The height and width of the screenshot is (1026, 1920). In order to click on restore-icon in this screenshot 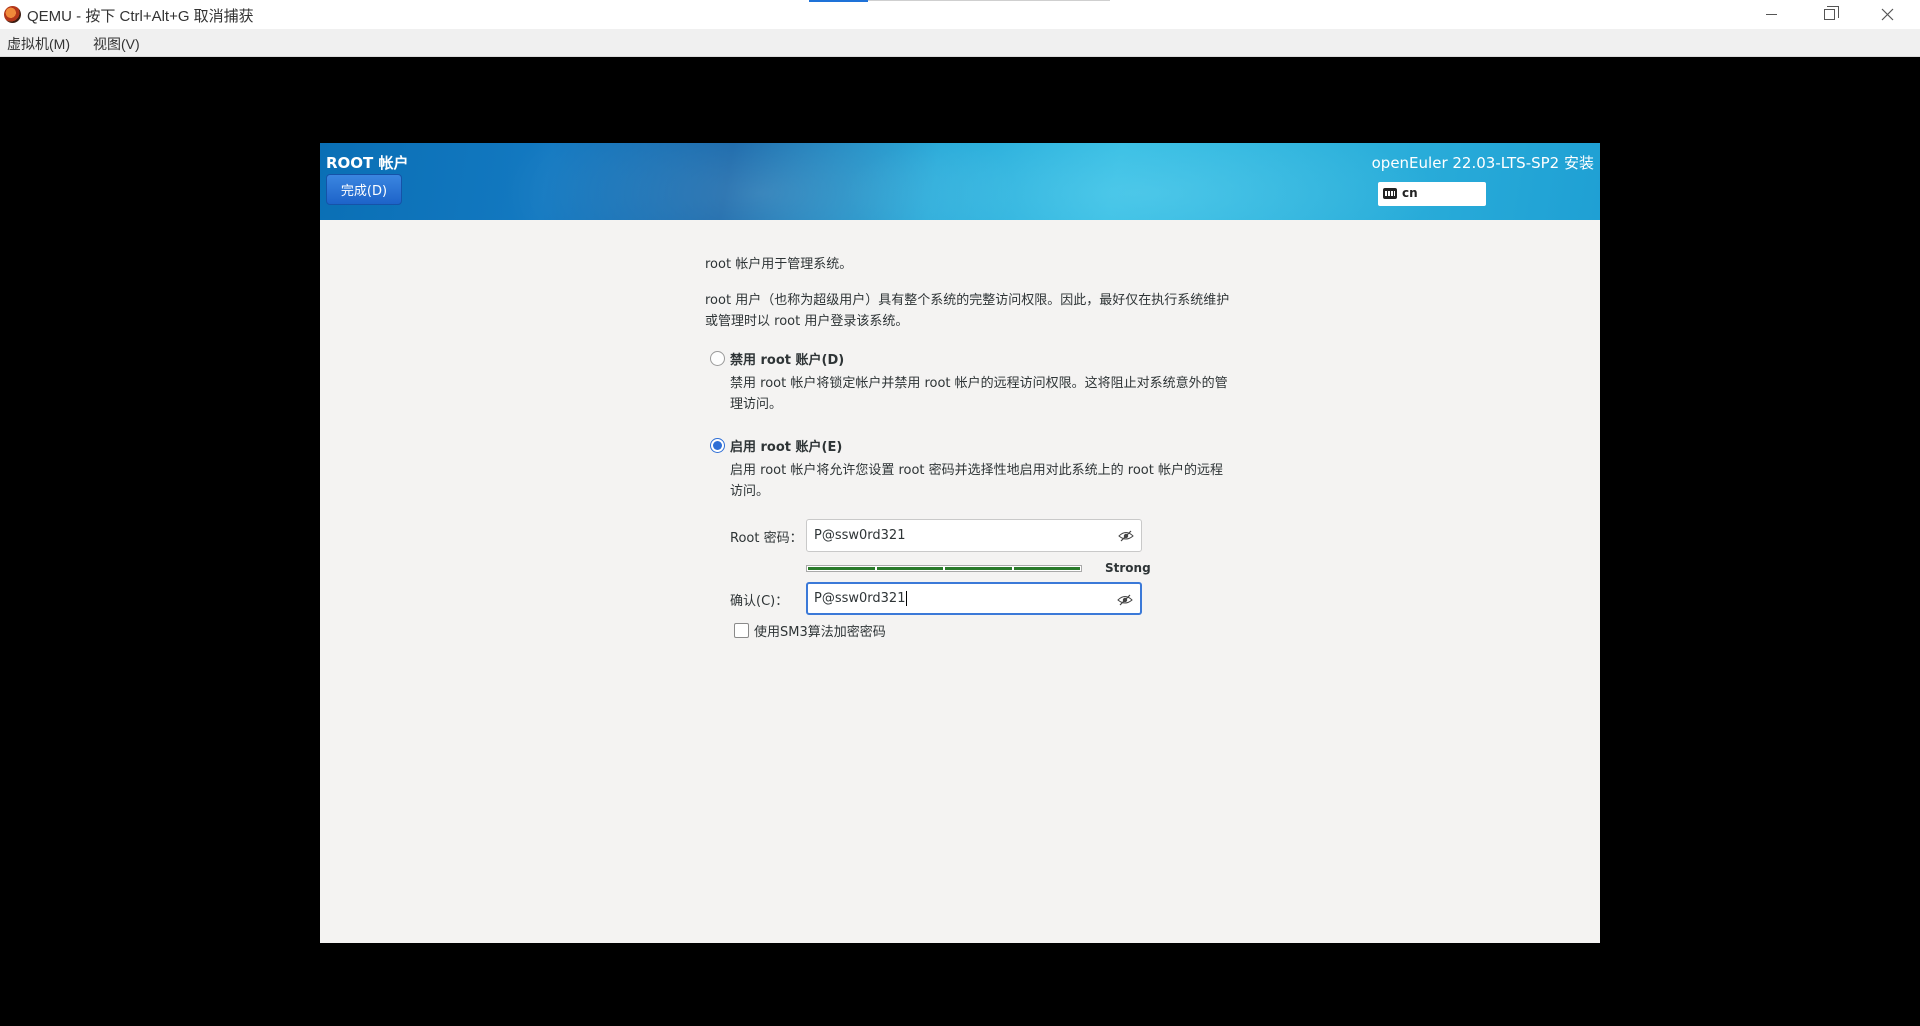, I will do `click(1831, 13)`.